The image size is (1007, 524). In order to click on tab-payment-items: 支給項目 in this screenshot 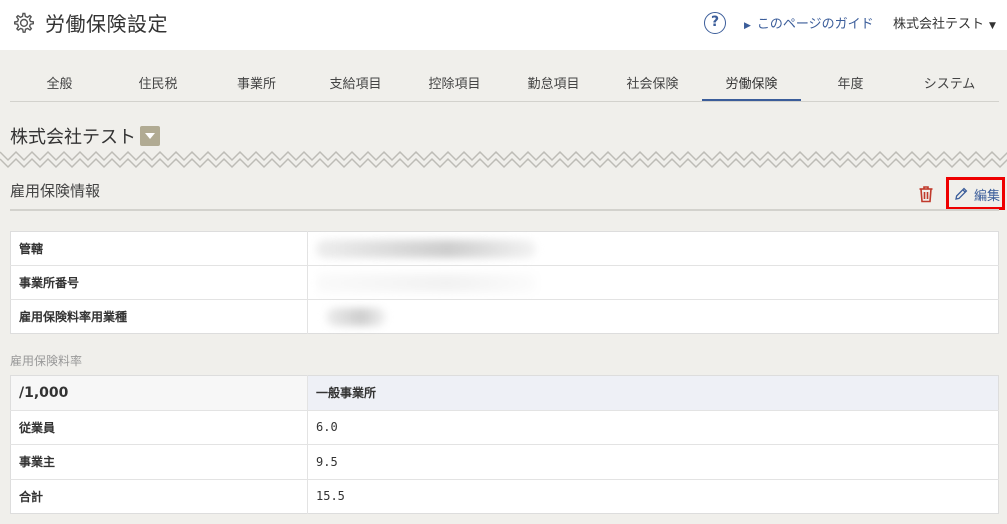, I will do `click(355, 87)`.